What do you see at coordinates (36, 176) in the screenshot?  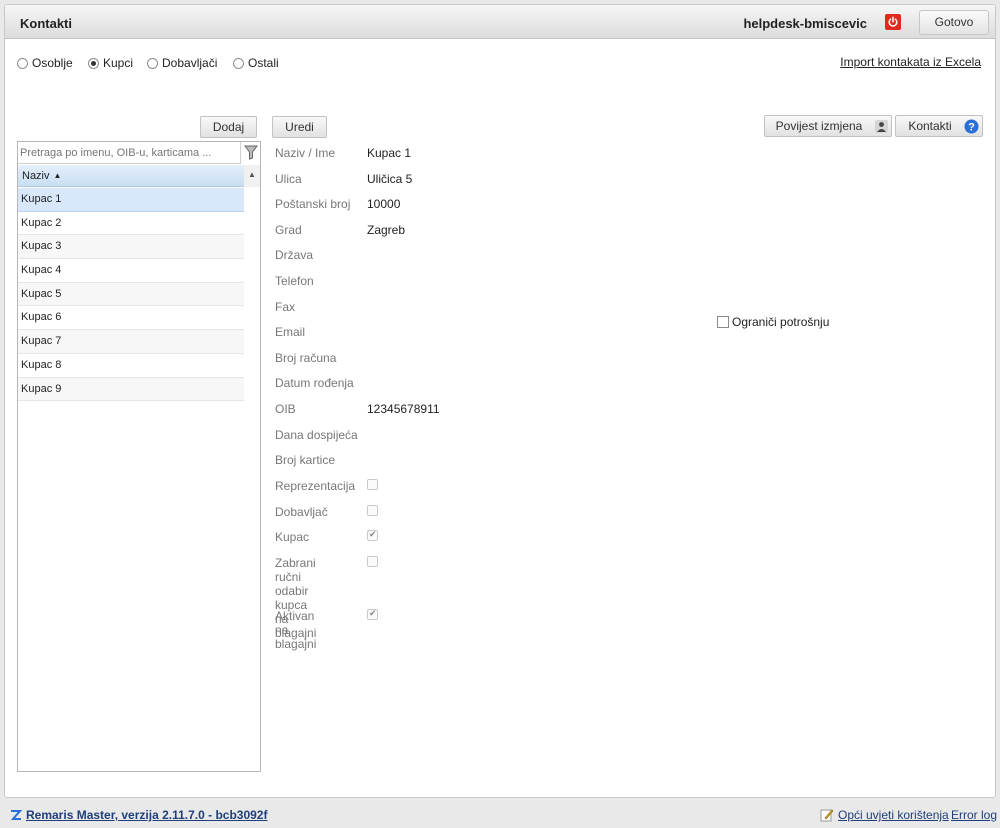 I see `column-header-label: Naziv` at bounding box center [36, 176].